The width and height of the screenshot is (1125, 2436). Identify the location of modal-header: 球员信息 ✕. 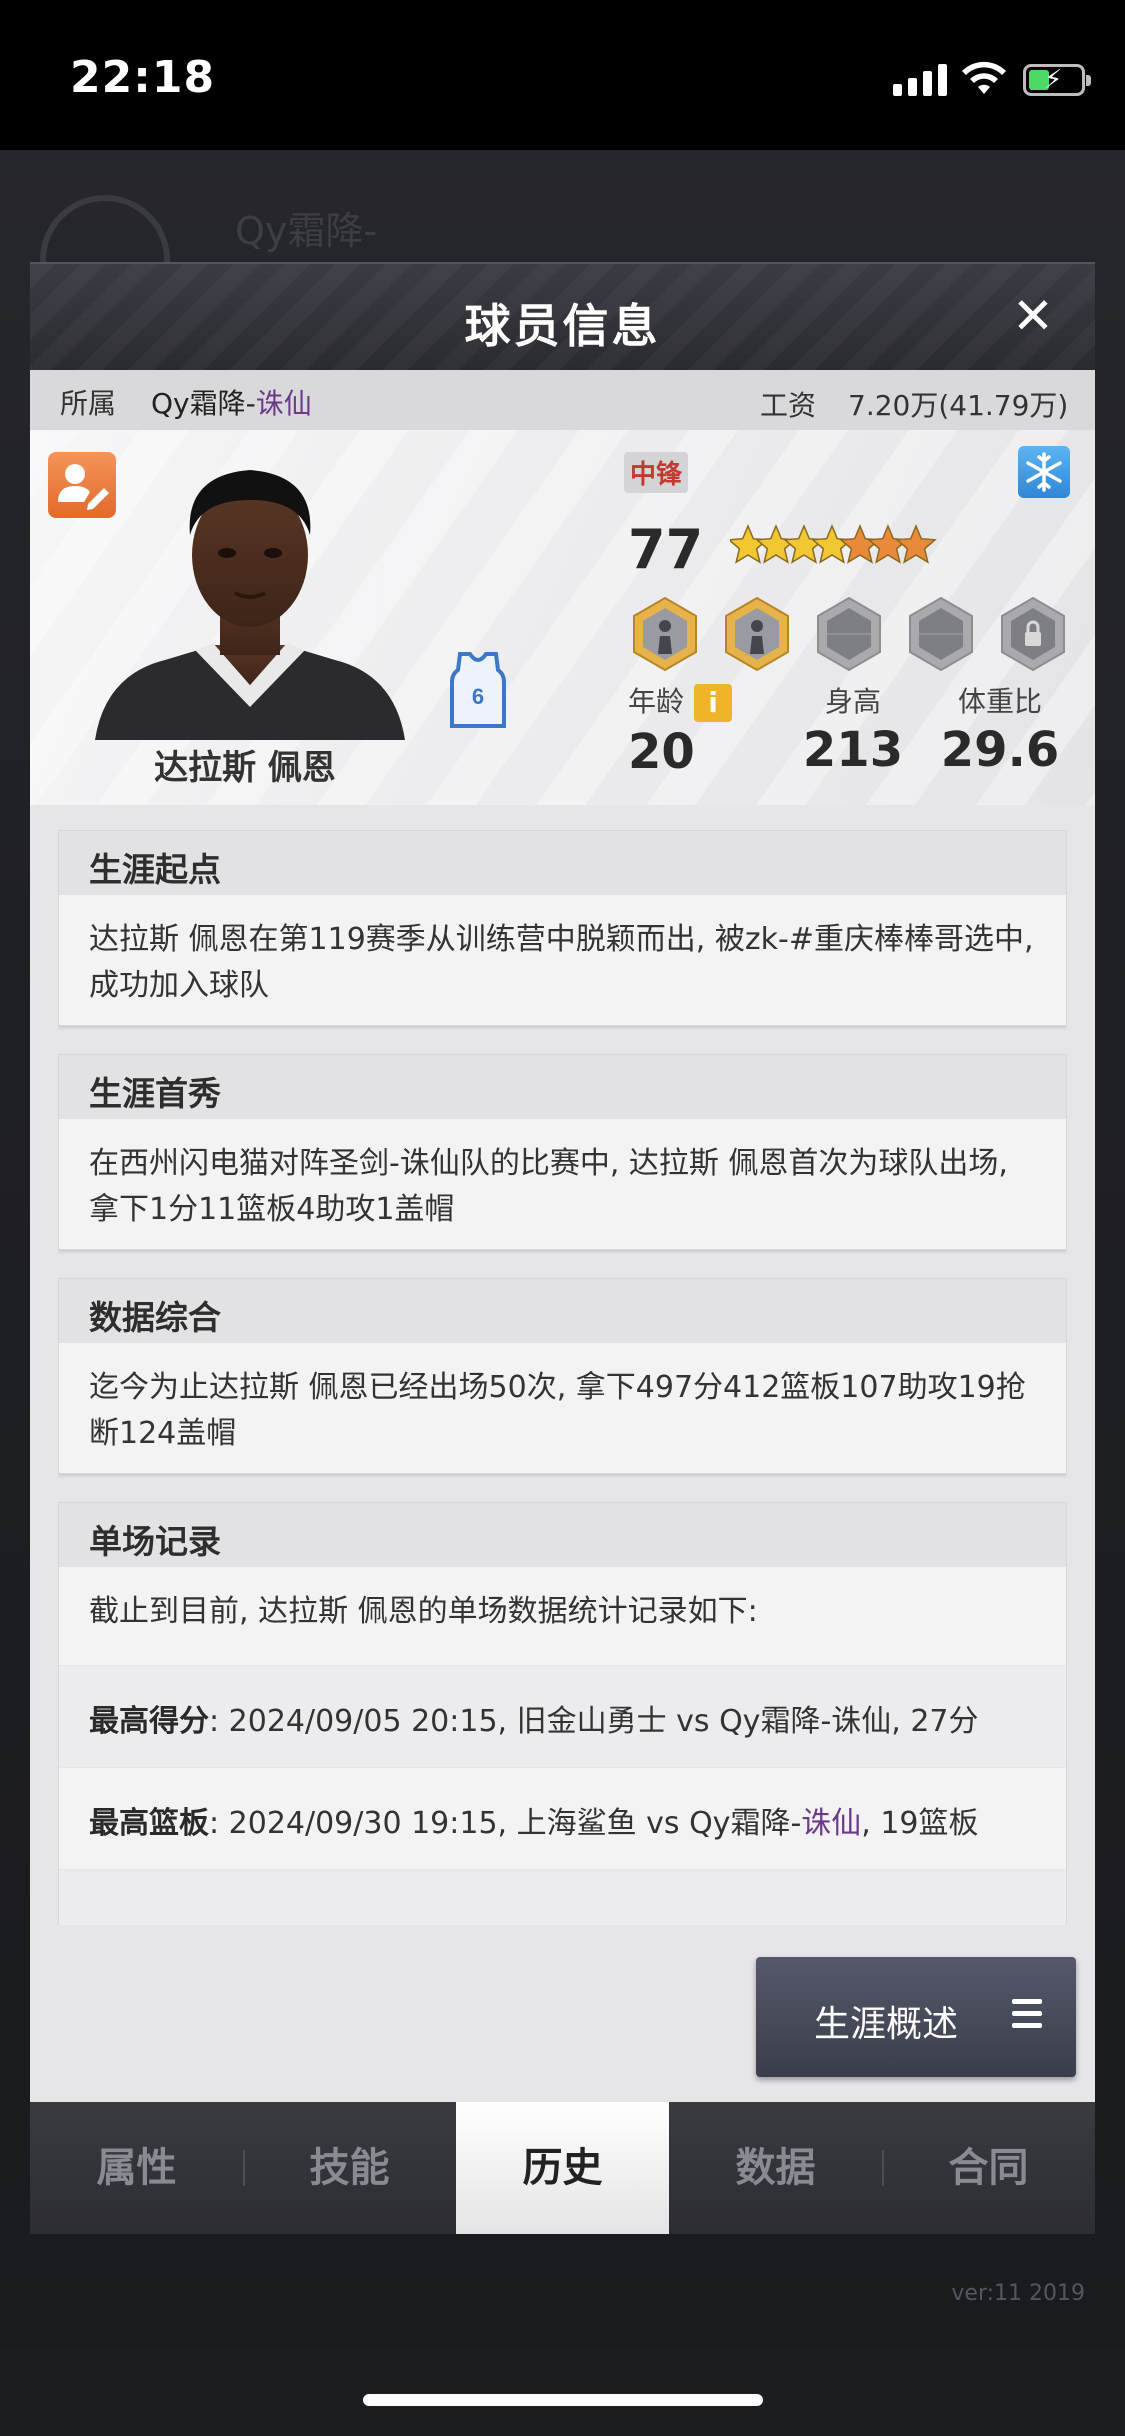
(562, 316).